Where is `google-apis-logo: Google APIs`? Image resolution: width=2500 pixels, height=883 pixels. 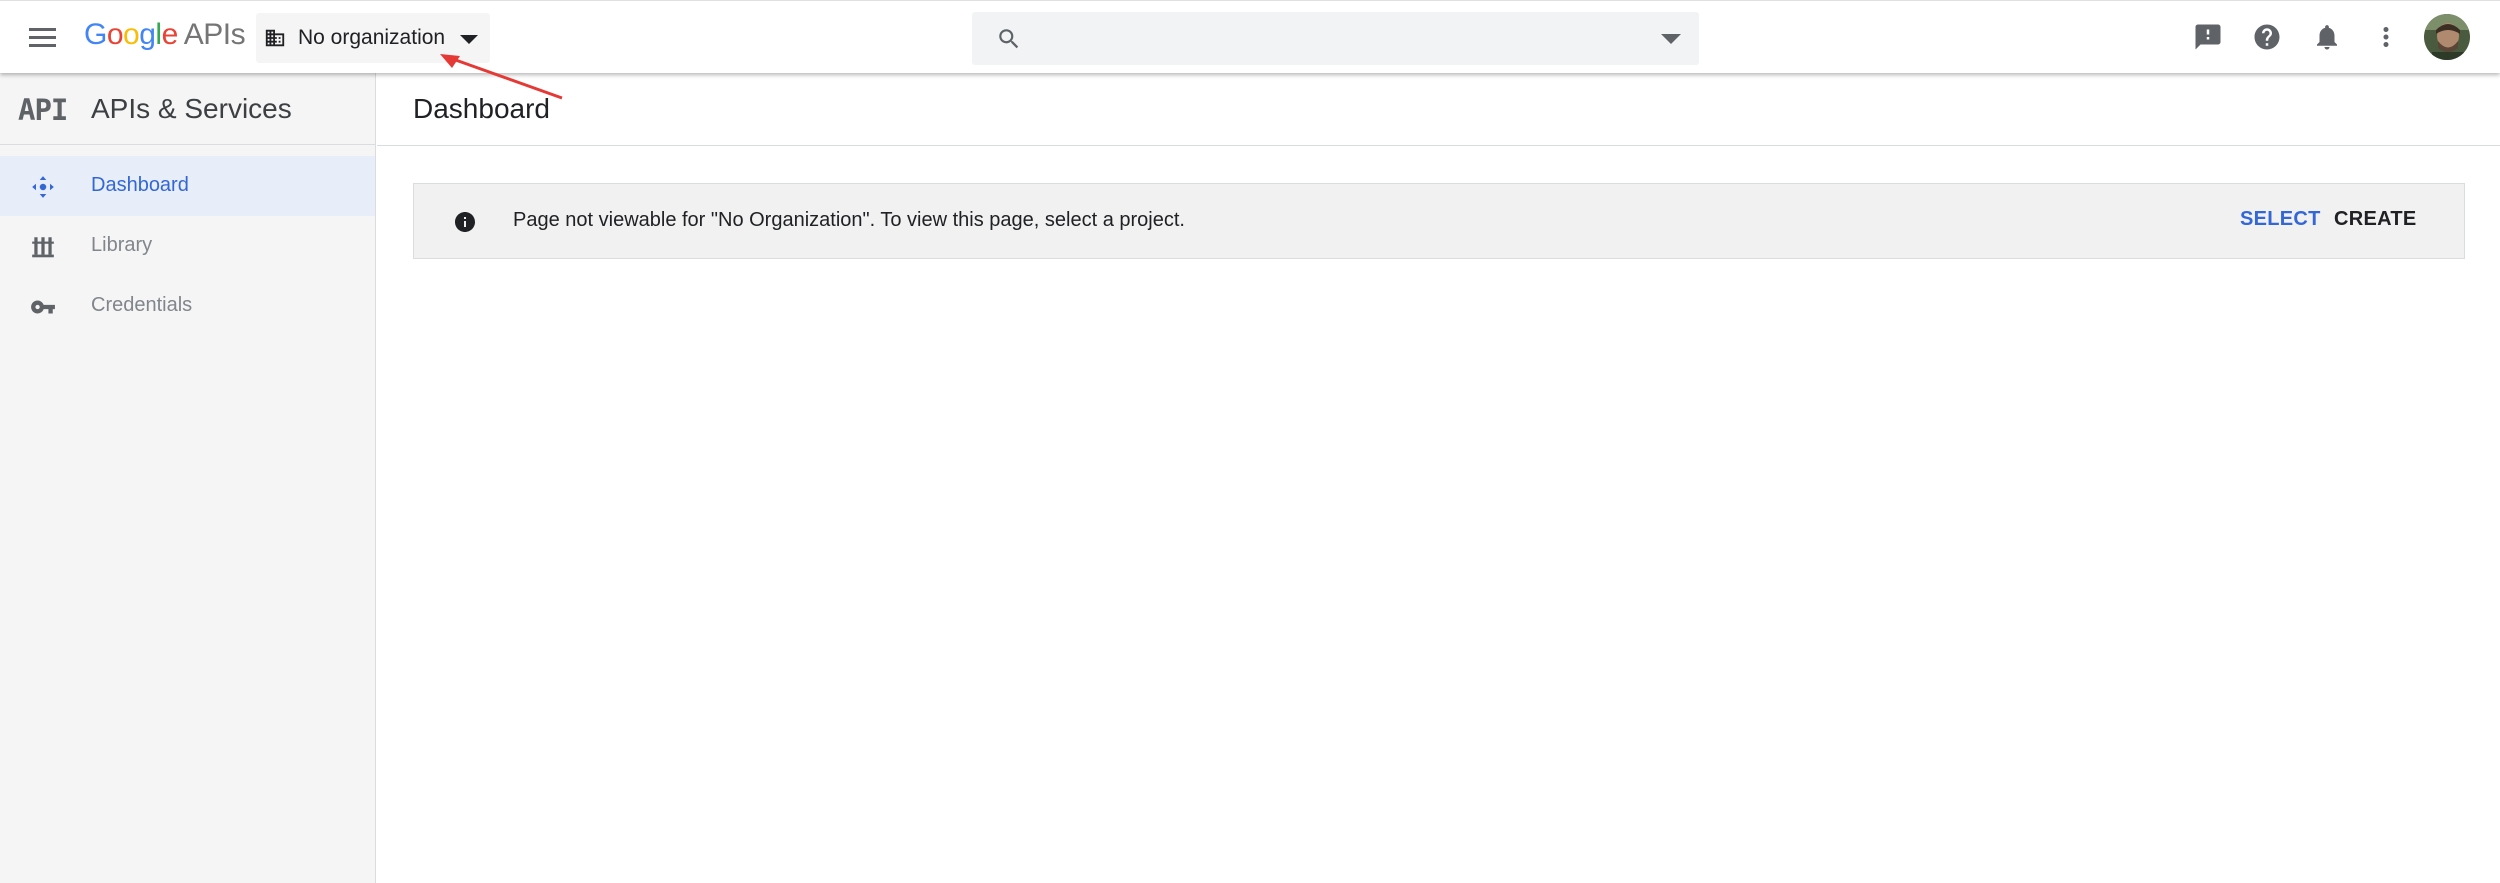 google-apis-logo: Google APIs is located at coordinates (165, 35).